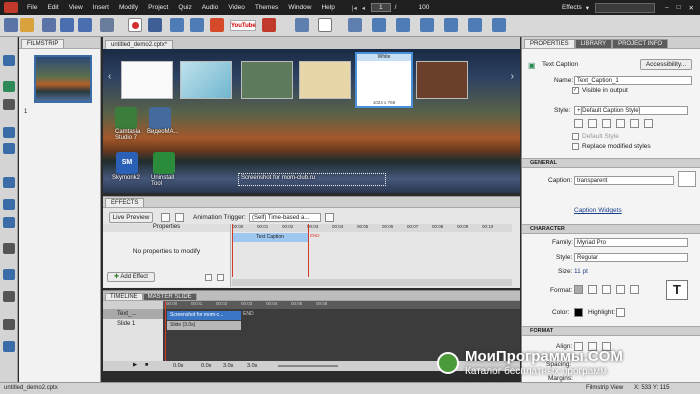  I want to click on menu-themes: Themes, so click(266, 7).